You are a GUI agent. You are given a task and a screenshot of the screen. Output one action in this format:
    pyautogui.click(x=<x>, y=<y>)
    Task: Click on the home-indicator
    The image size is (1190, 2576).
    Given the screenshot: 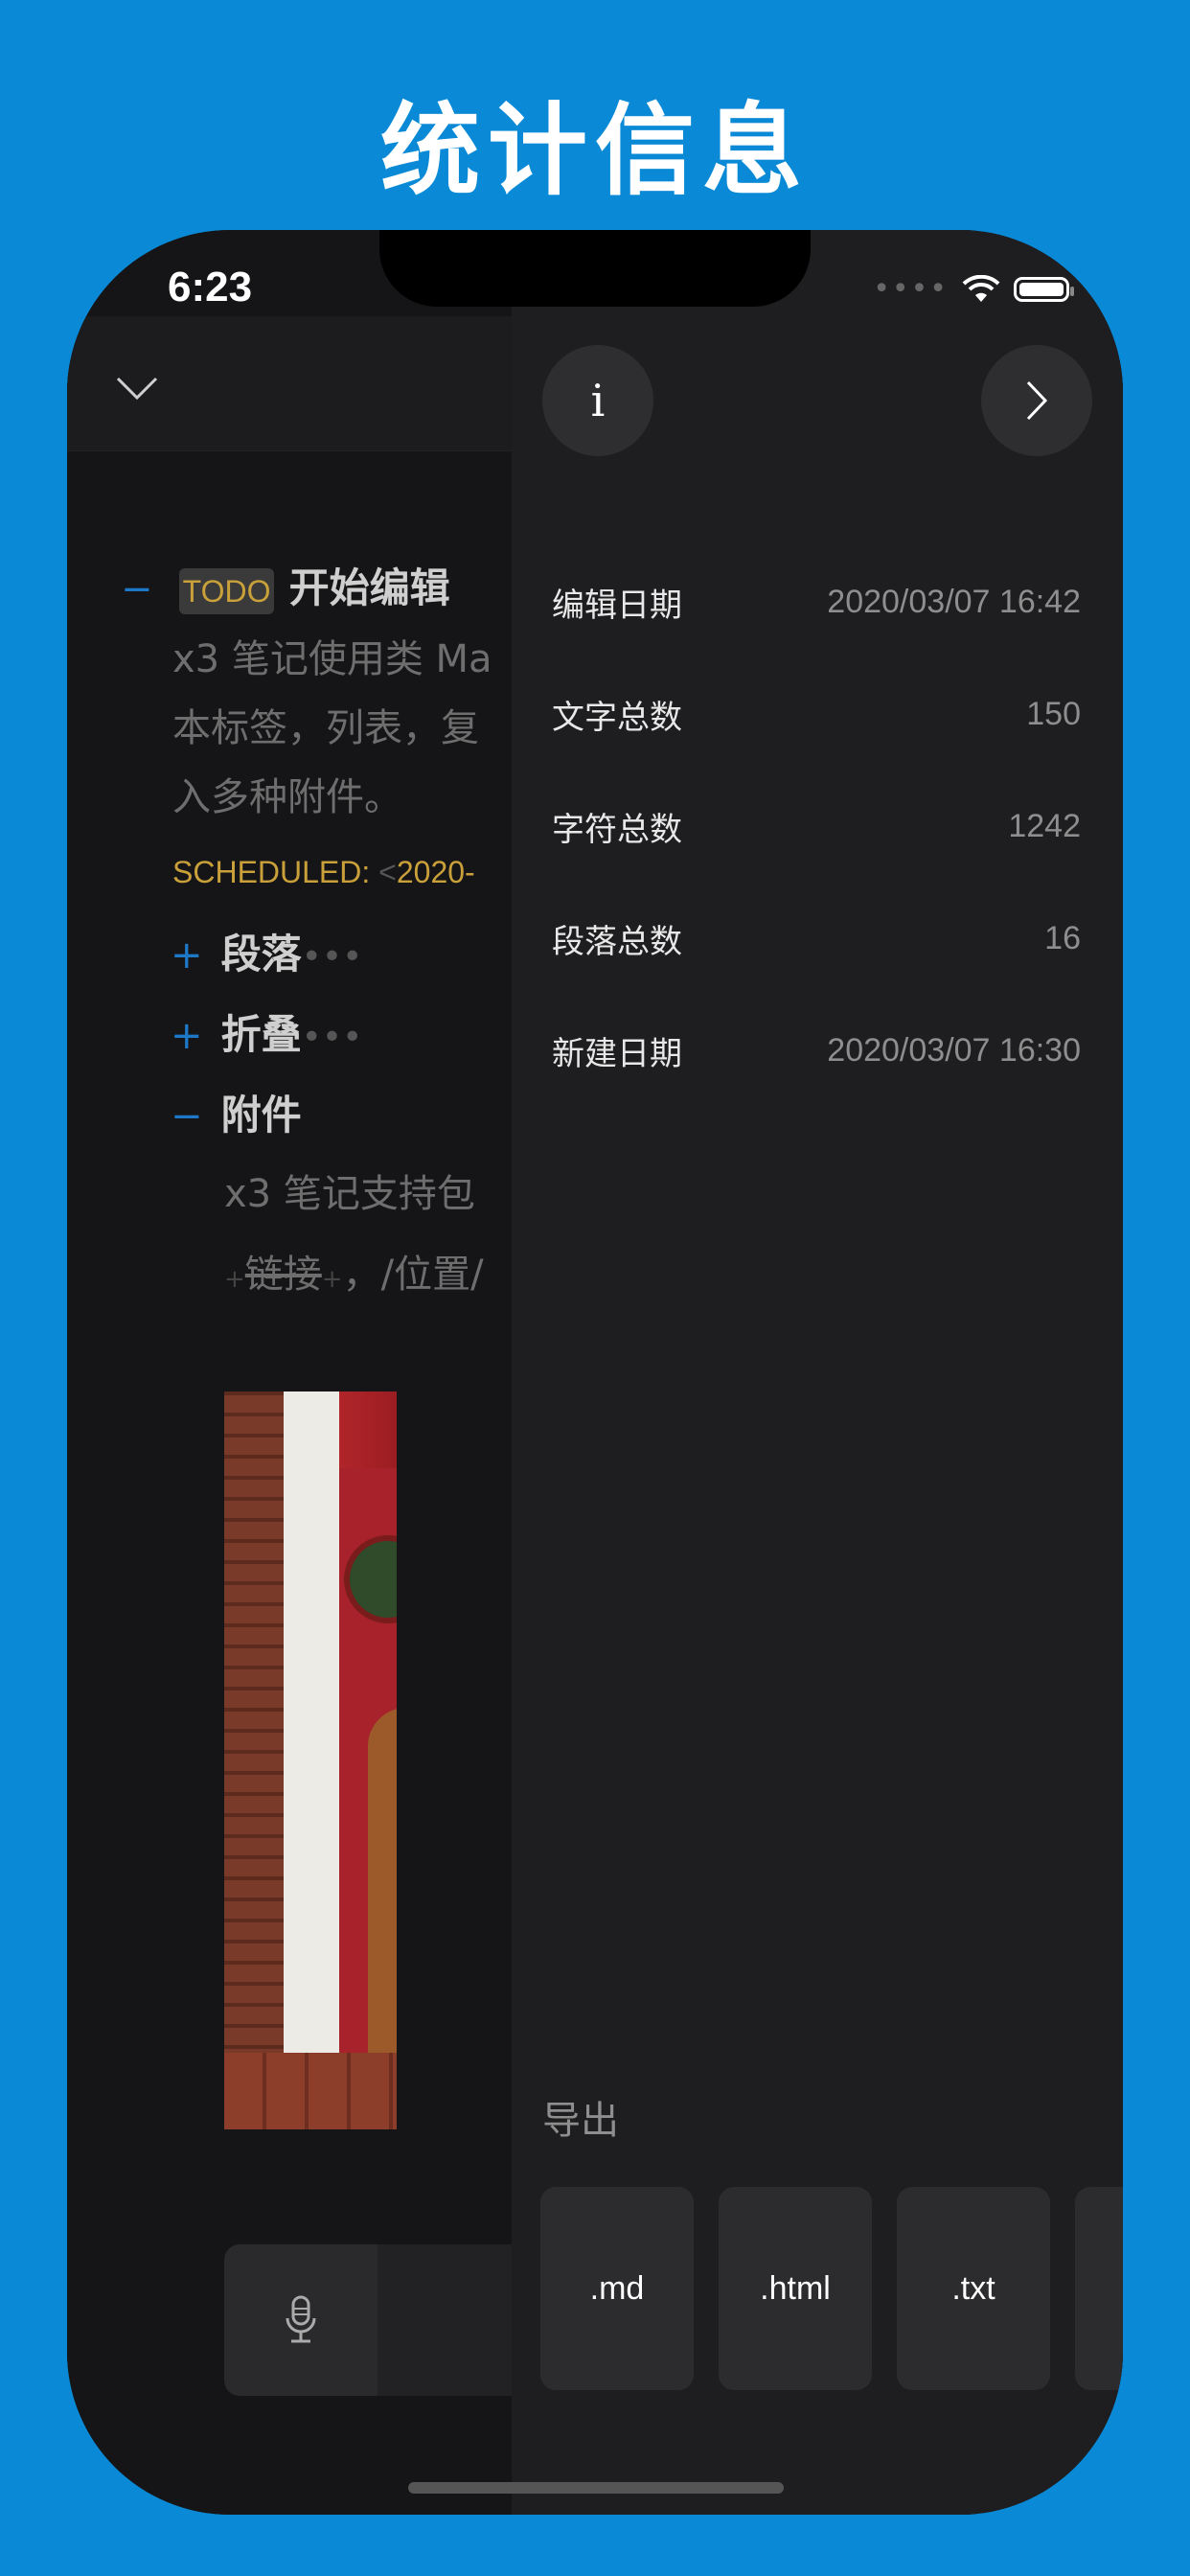 What is the action you would take?
    pyautogui.click(x=596, y=2488)
    